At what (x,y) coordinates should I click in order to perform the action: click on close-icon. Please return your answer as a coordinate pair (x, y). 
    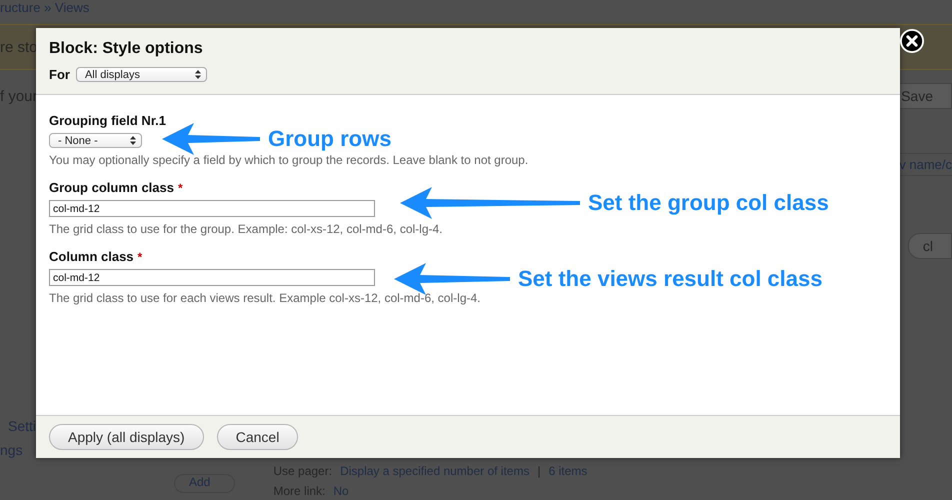
    Looking at the image, I should click on (912, 41).